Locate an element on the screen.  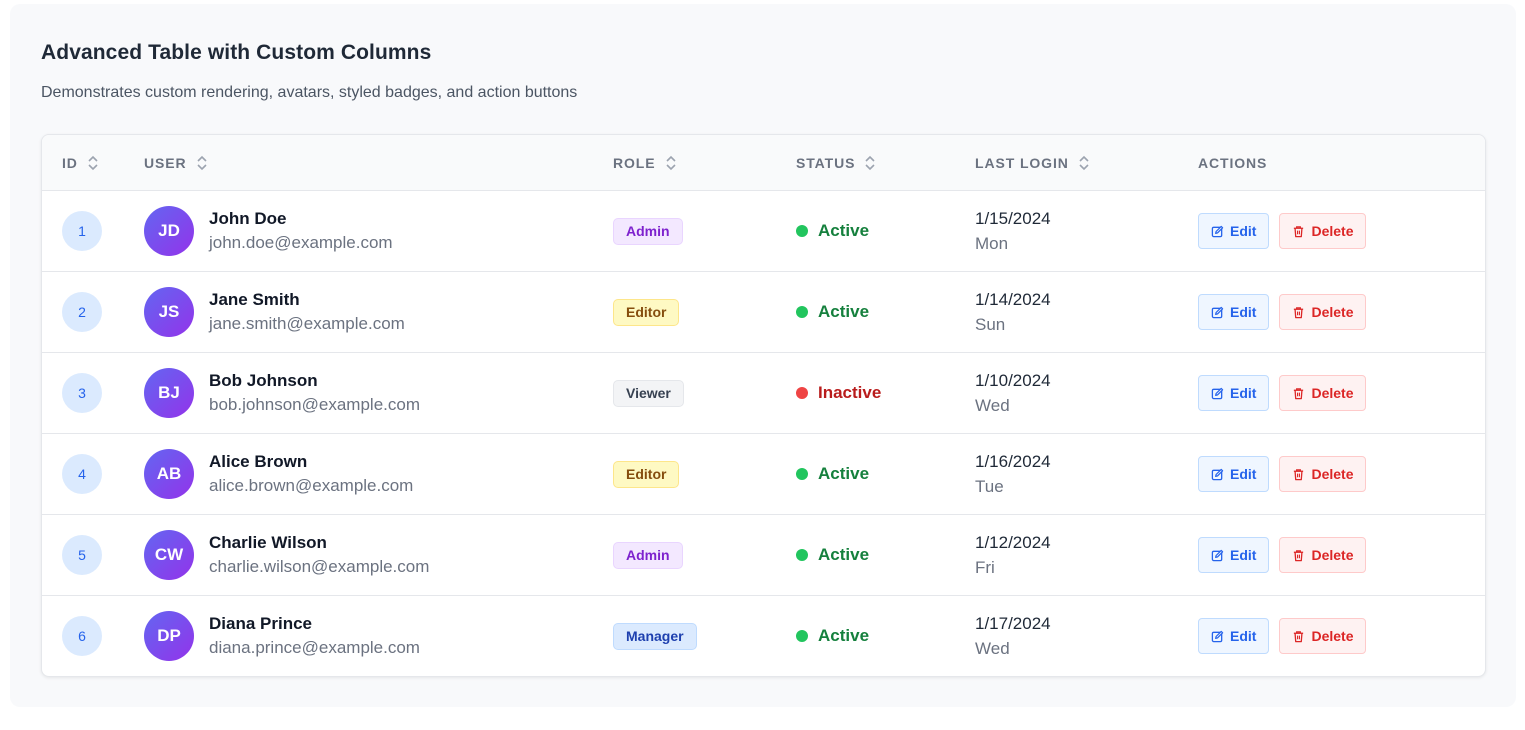
user-info: Alice Brown alice.brown@example.com is located at coordinates (311, 474).